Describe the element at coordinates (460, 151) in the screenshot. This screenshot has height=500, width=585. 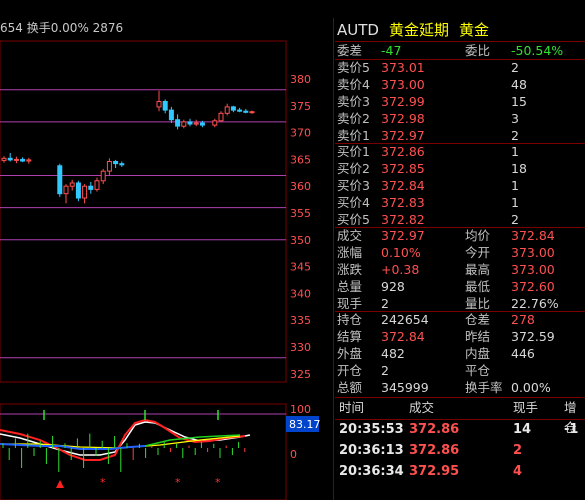
I see `buy-row: 买价1 372.86 1` at that location.